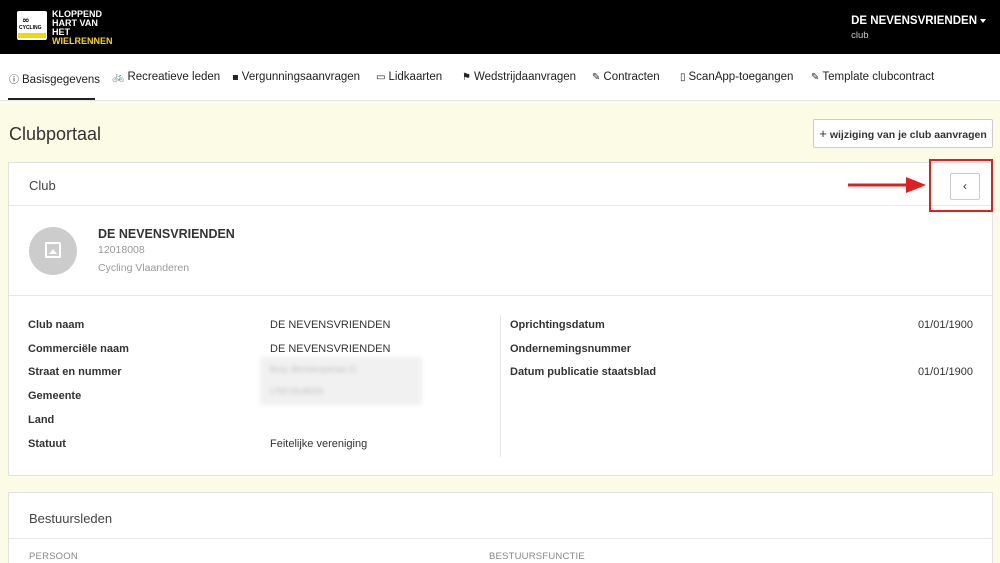  I want to click on tab-scanapp-toegangen: ▯ ScanApp-toegangen, so click(736, 77).